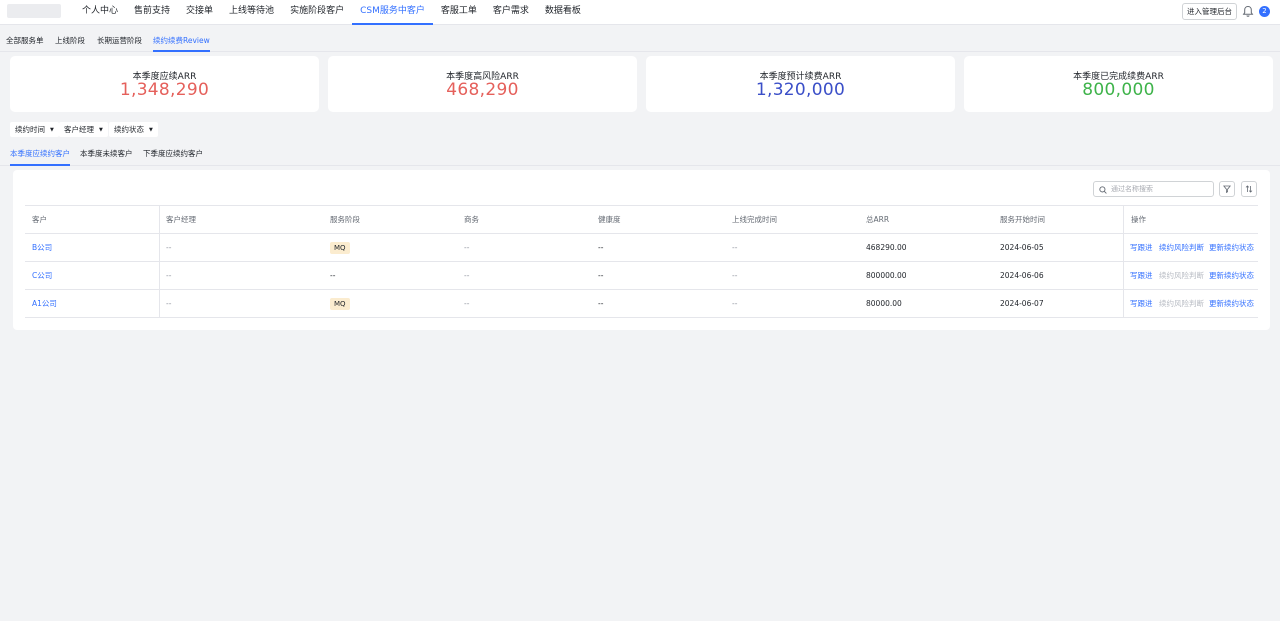 The width and height of the screenshot is (1280, 621). I want to click on nav-item: CSM服务中客户, so click(392, 12).